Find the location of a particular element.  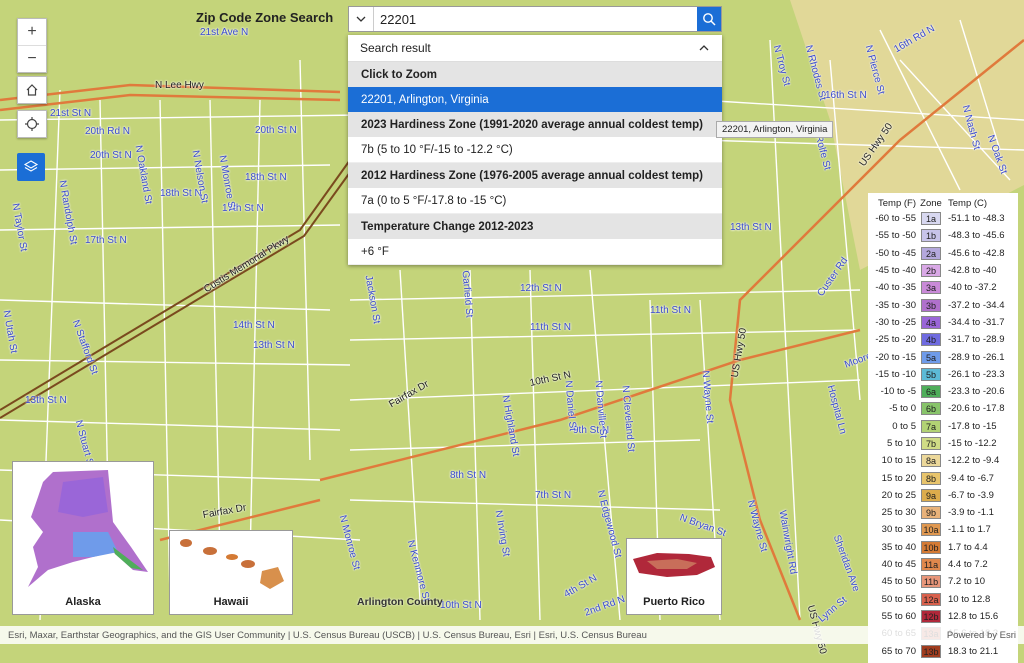

zoom-out-button: − is located at coordinates (32, 58).